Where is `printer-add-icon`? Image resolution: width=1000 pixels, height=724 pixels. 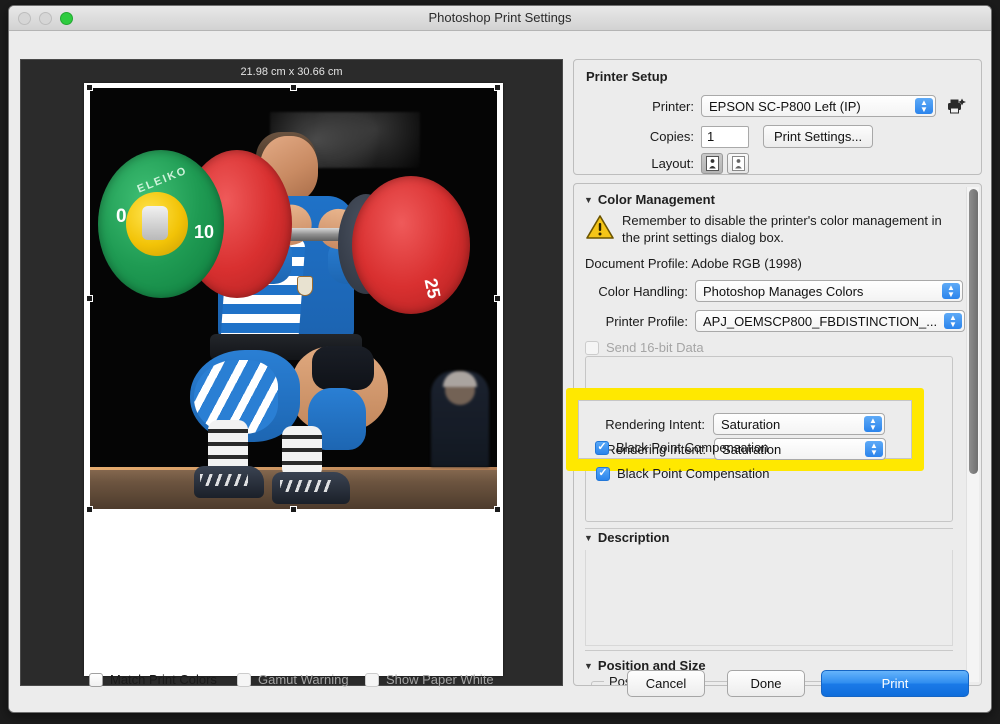
printer-add-icon is located at coordinates (956, 106).